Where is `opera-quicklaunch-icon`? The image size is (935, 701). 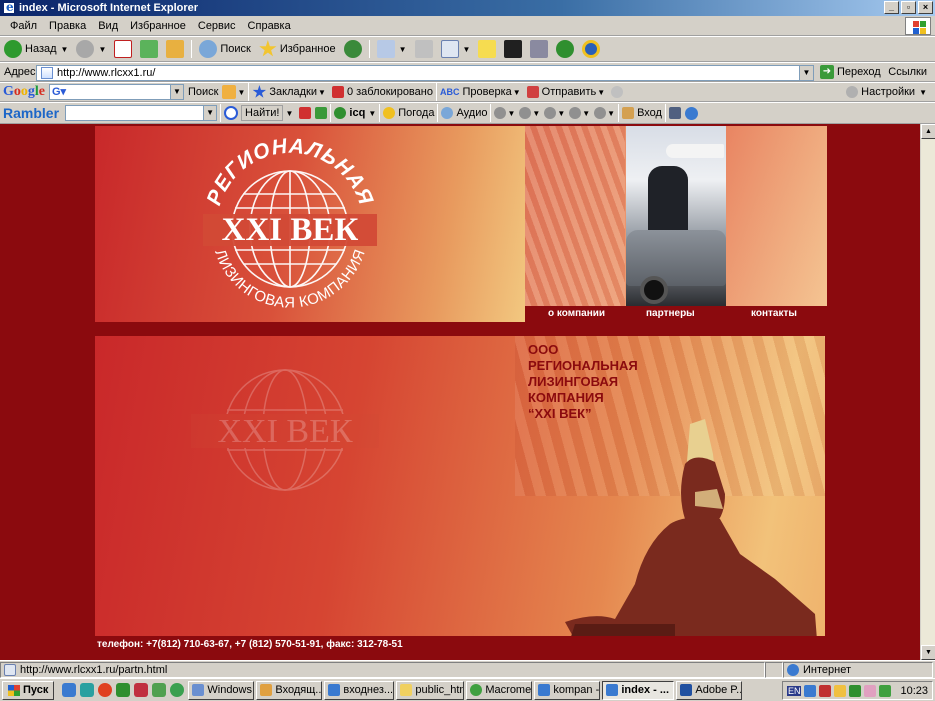 opera-quicklaunch-icon is located at coordinates (105, 690).